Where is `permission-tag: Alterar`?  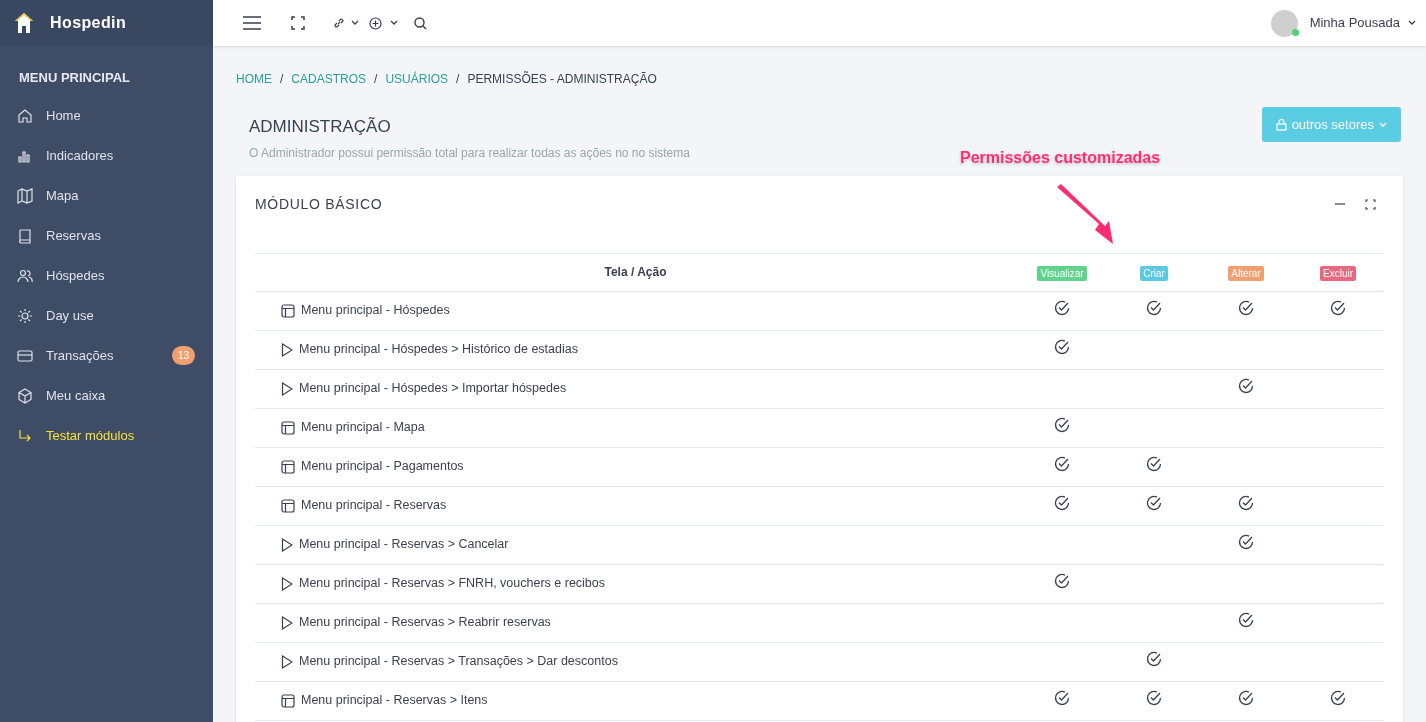
permission-tag: Alterar is located at coordinates (1246, 273).